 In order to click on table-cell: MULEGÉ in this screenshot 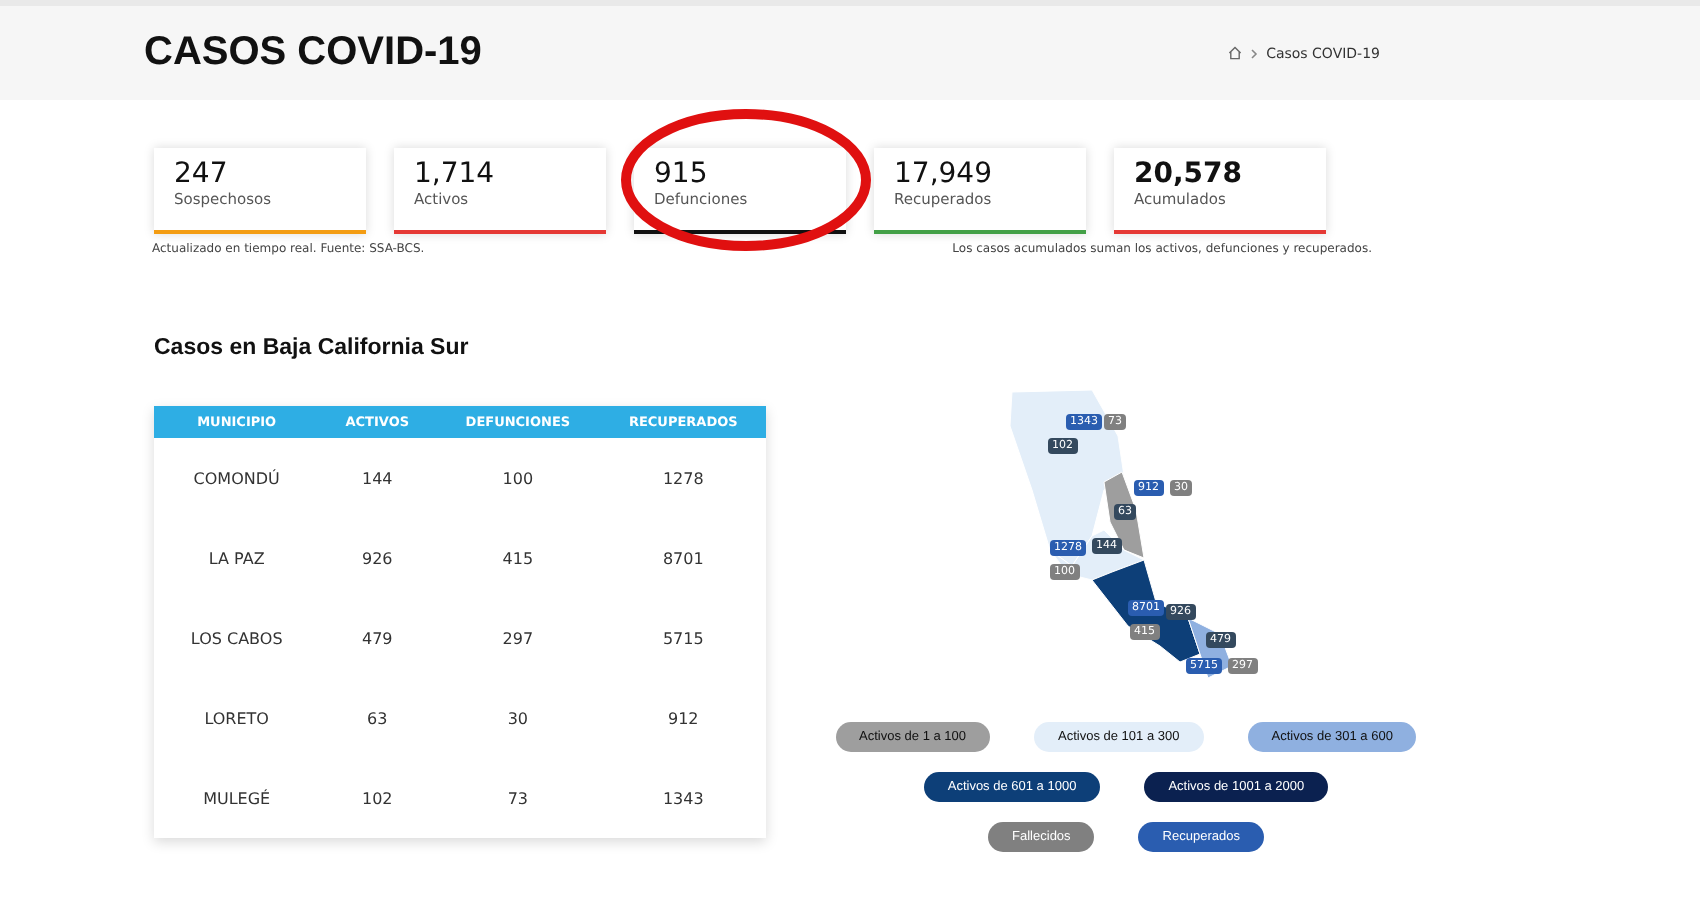, I will do `click(237, 798)`.